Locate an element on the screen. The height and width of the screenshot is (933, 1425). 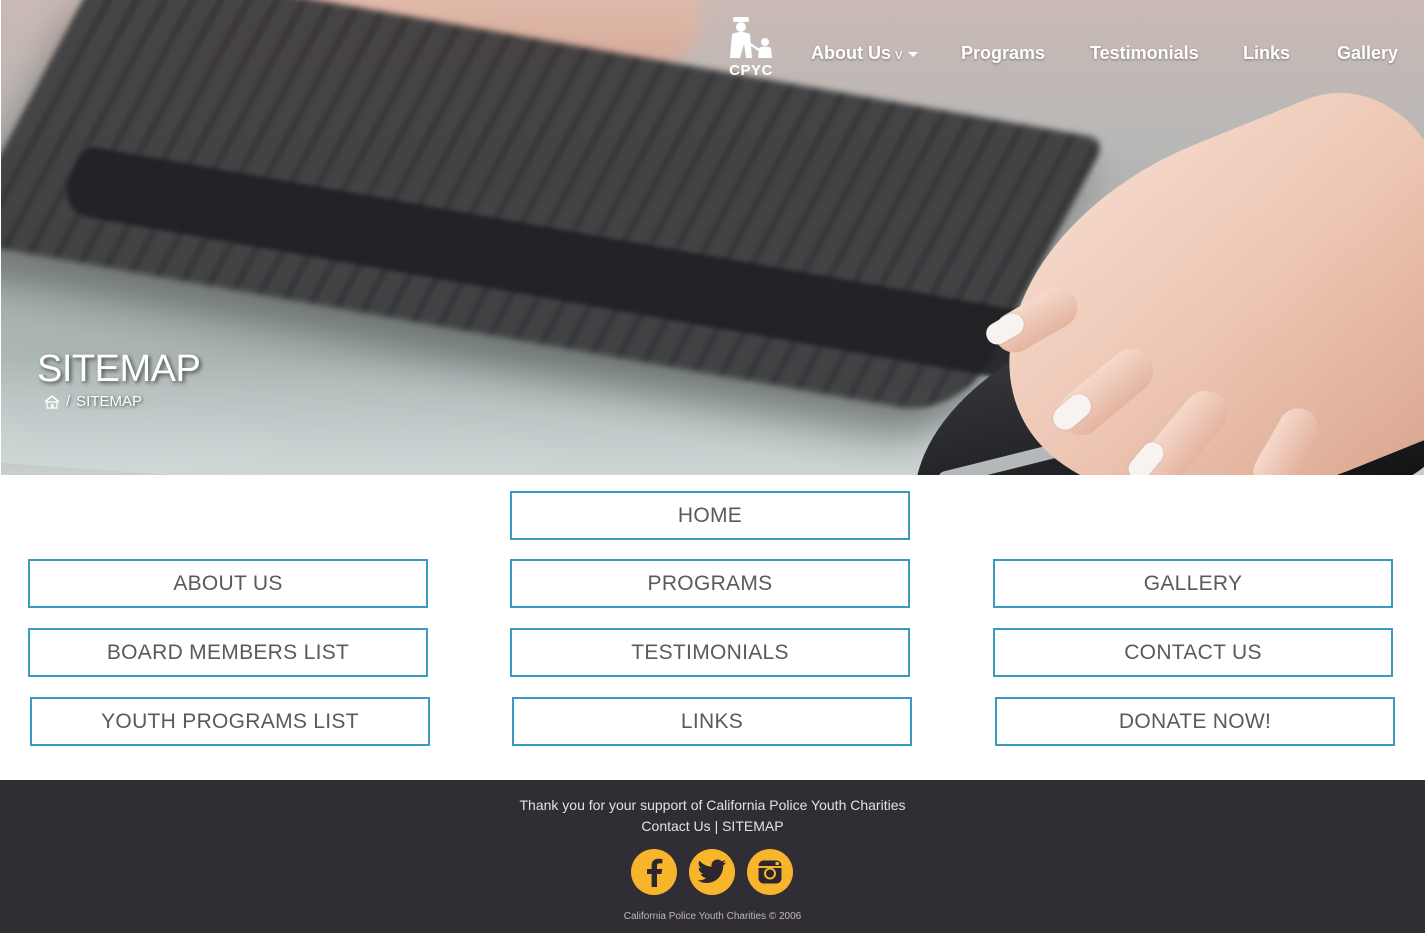
footer-links: Contact Us | SITEMAP is located at coordinates (712, 826).